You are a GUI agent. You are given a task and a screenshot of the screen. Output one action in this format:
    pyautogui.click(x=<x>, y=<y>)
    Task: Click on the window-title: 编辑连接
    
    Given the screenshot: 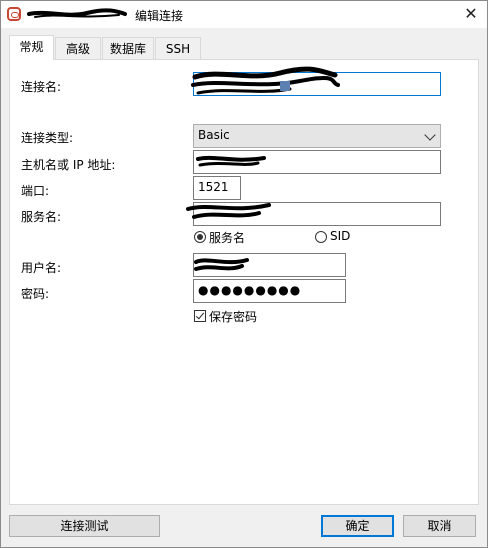 What is the action you would take?
    pyautogui.click(x=159, y=16)
    